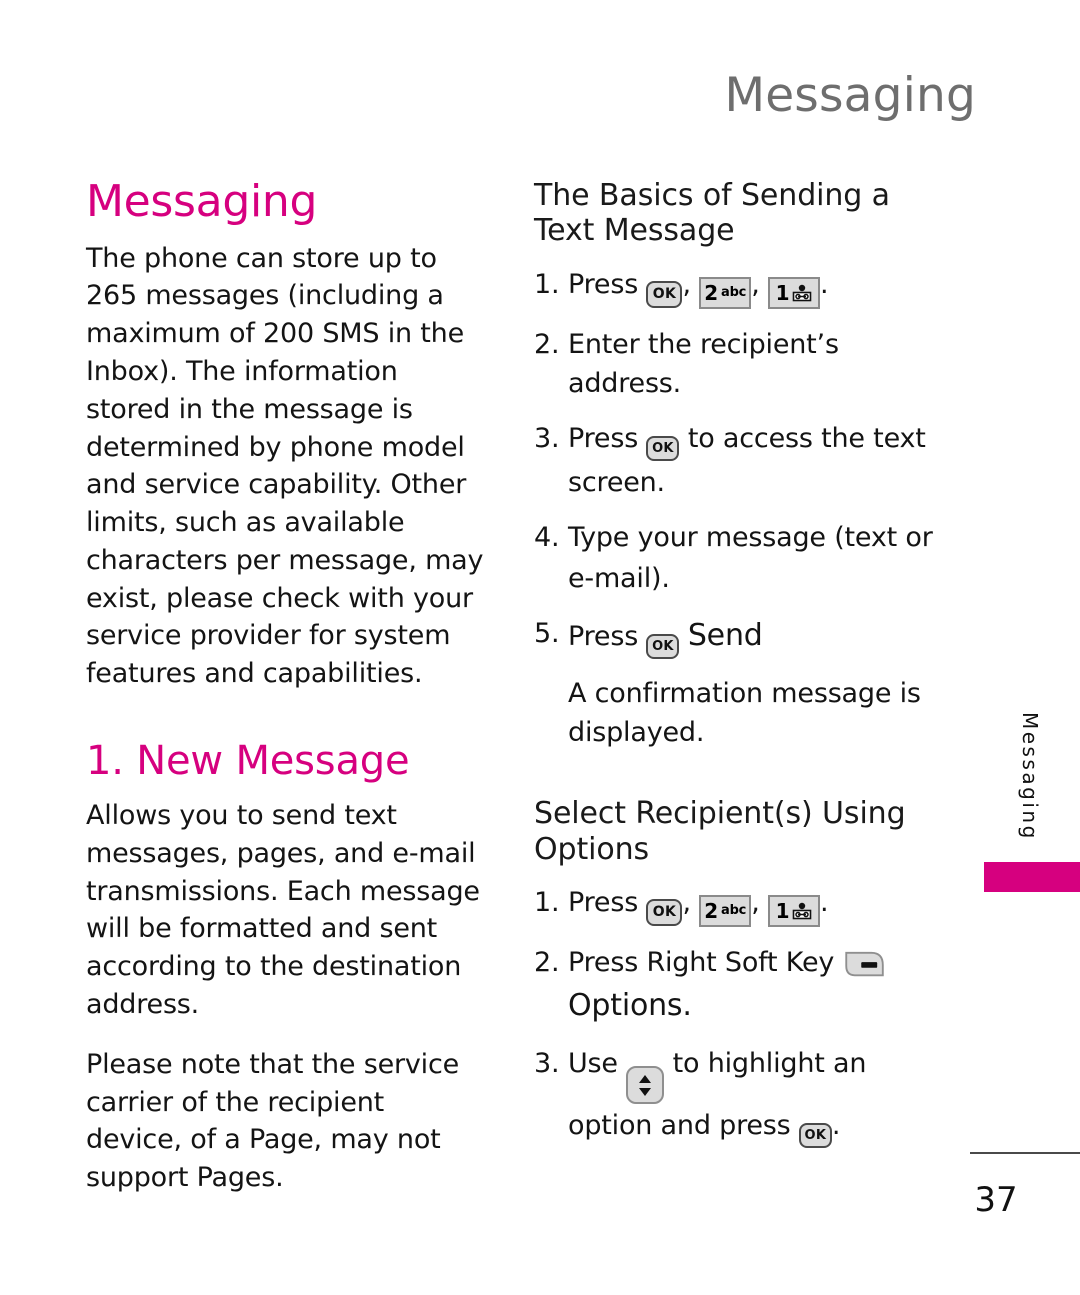 Image resolution: width=1080 pixels, height=1295 pixels. I want to click on step-item: 2. Press Right Soft Key Options., so click(739, 985).